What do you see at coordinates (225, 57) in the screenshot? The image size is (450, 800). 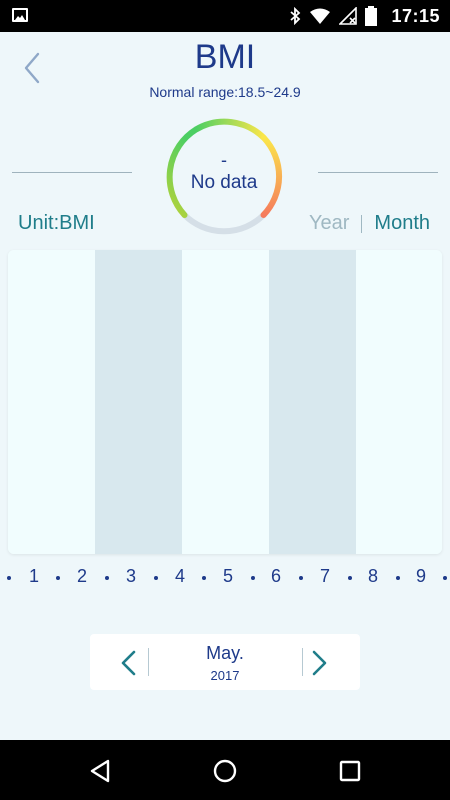 I see `page-title: BMI` at bounding box center [225, 57].